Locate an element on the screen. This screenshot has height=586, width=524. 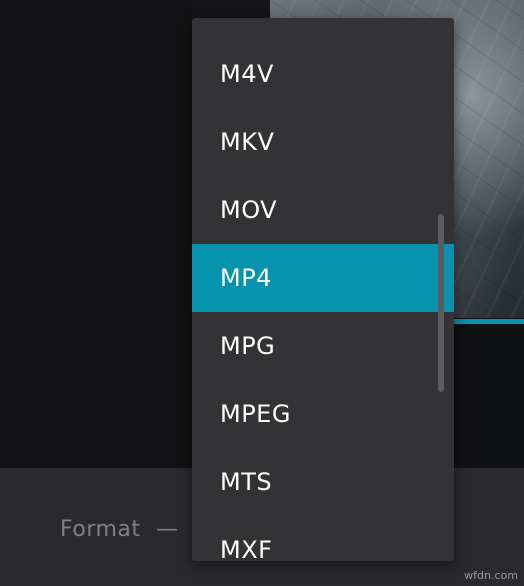
format-option-mov: MOV is located at coordinates (323, 210).